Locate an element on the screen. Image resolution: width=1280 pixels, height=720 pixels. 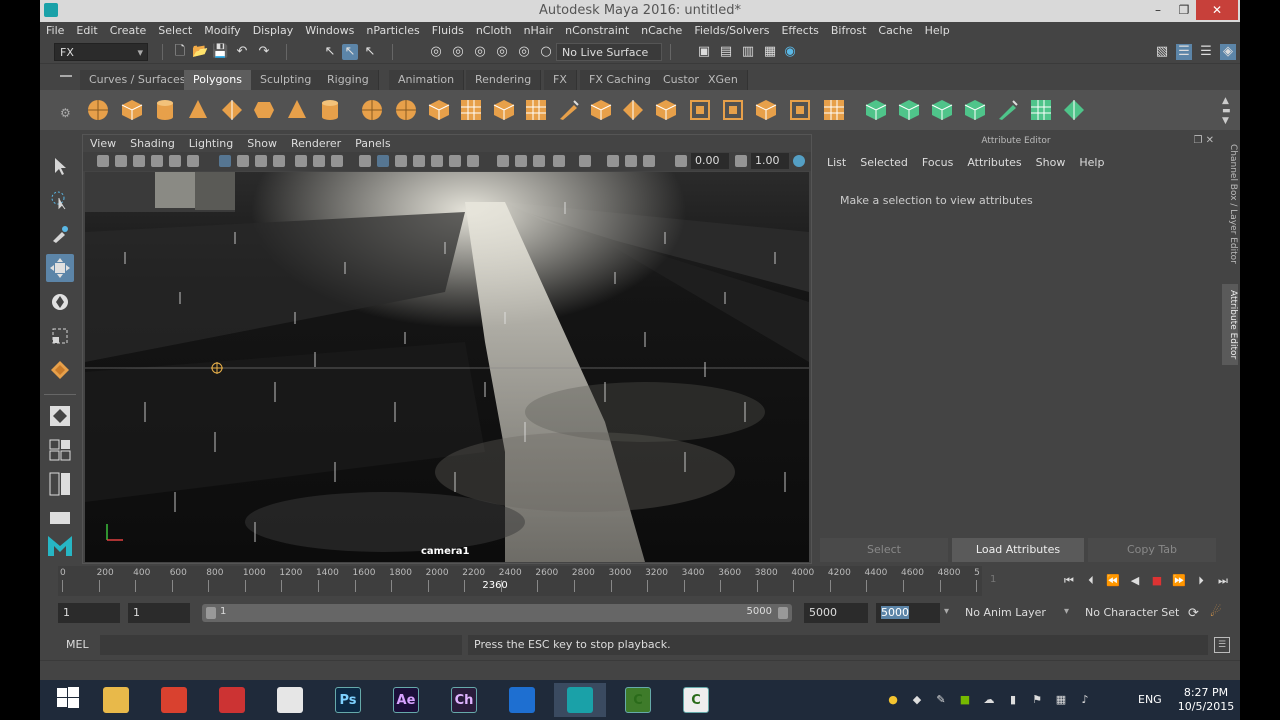
offset-loop-icon is located at coordinates (733, 110).